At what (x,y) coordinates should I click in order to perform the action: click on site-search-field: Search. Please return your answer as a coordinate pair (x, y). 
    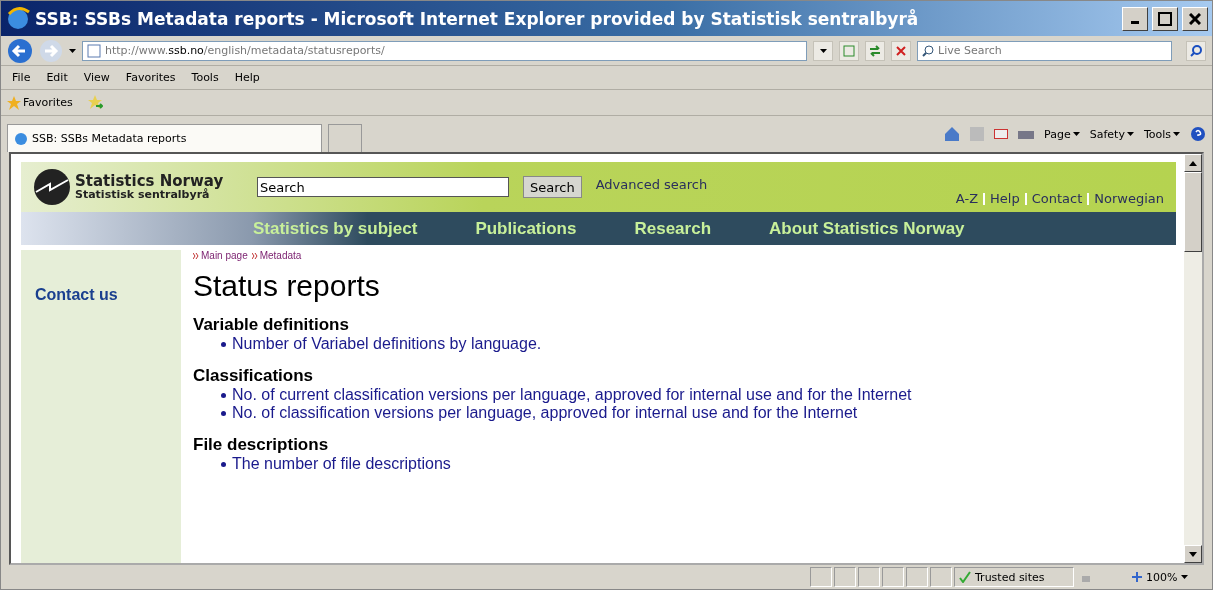
    Looking at the image, I should click on (383, 187).